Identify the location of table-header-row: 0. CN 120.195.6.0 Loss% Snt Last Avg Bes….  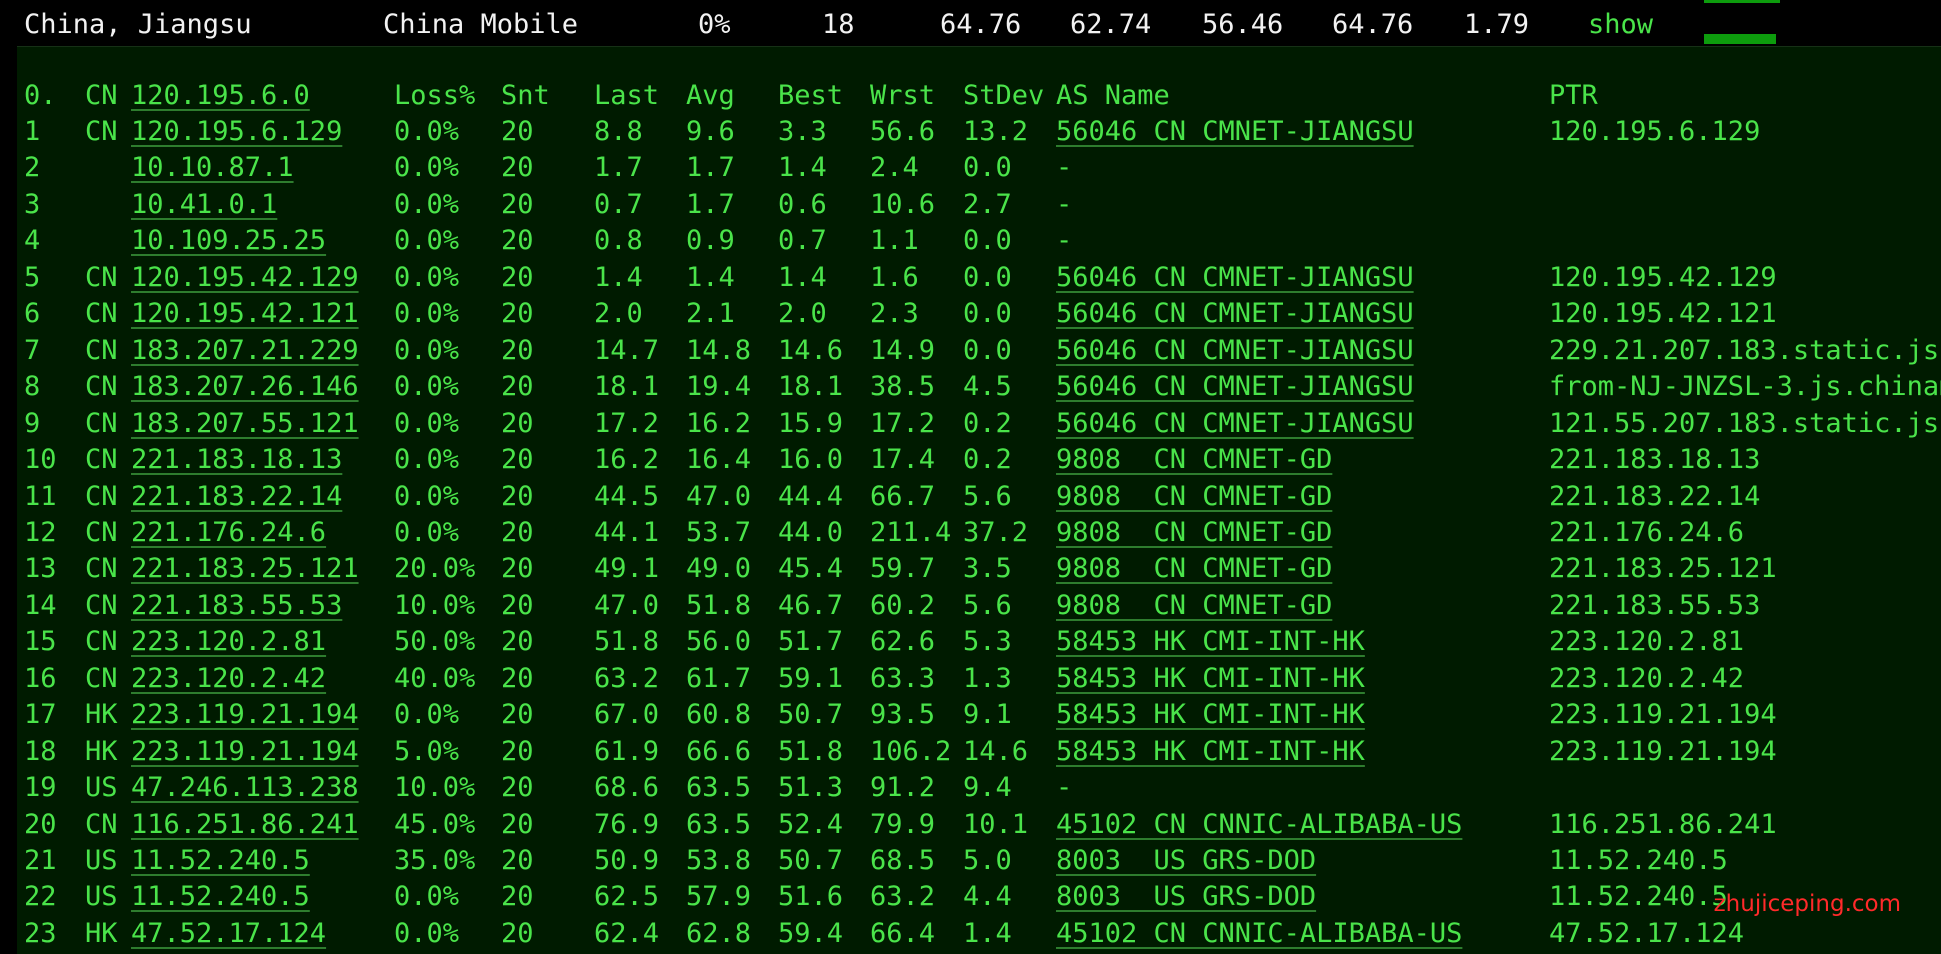
(979, 96).